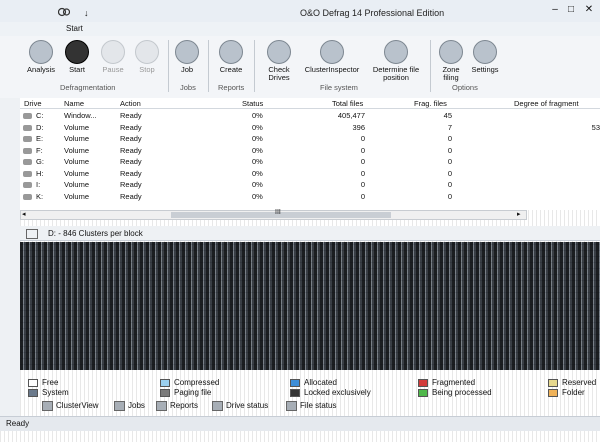 The image size is (600, 442). Describe the element at coordinates (310, 138) in the screenshot. I see `drive-row: E: Volume Ready 0% 0 0` at that location.